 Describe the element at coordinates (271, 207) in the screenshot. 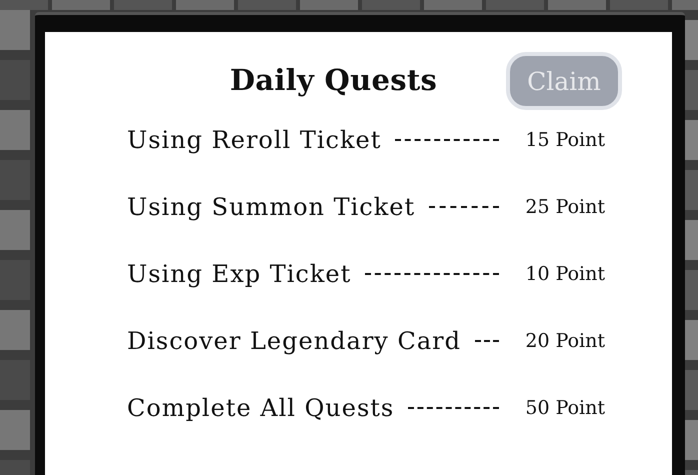

I see `quest-name: Using Summon Ticket` at that location.